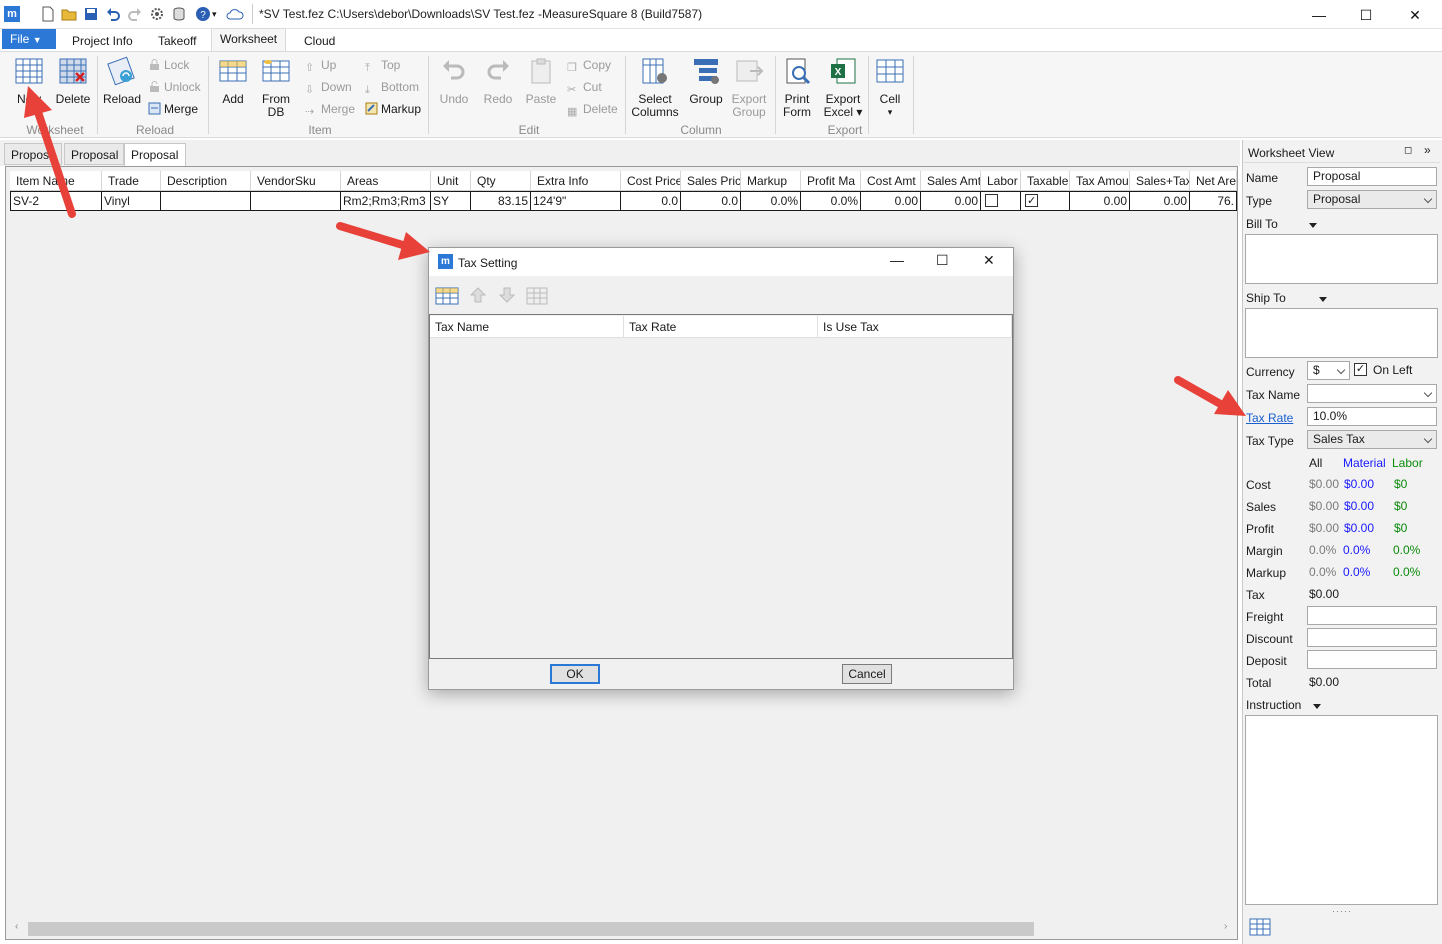 The width and height of the screenshot is (1442, 944). I want to click on gear-icon, so click(157, 14).